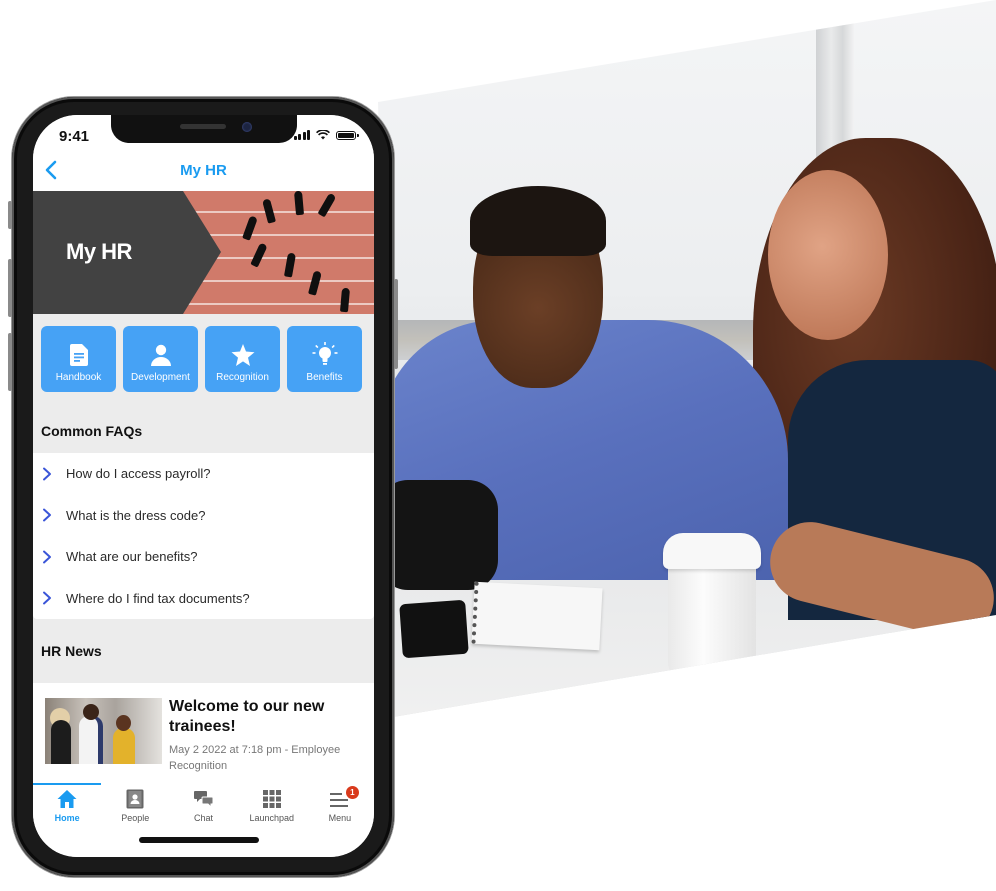 The image size is (996, 891). Describe the element at coordinates (103, 731) in the screenshot. I see `news-thumbnail` at that location.